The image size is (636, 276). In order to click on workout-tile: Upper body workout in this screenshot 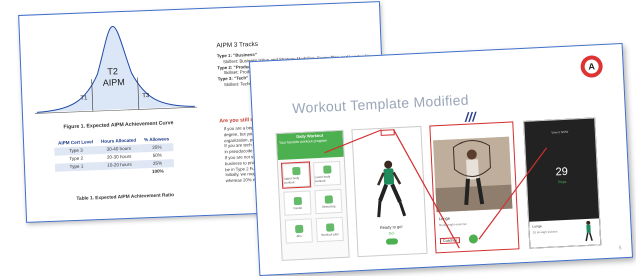, I will do `click(296, 175)`.